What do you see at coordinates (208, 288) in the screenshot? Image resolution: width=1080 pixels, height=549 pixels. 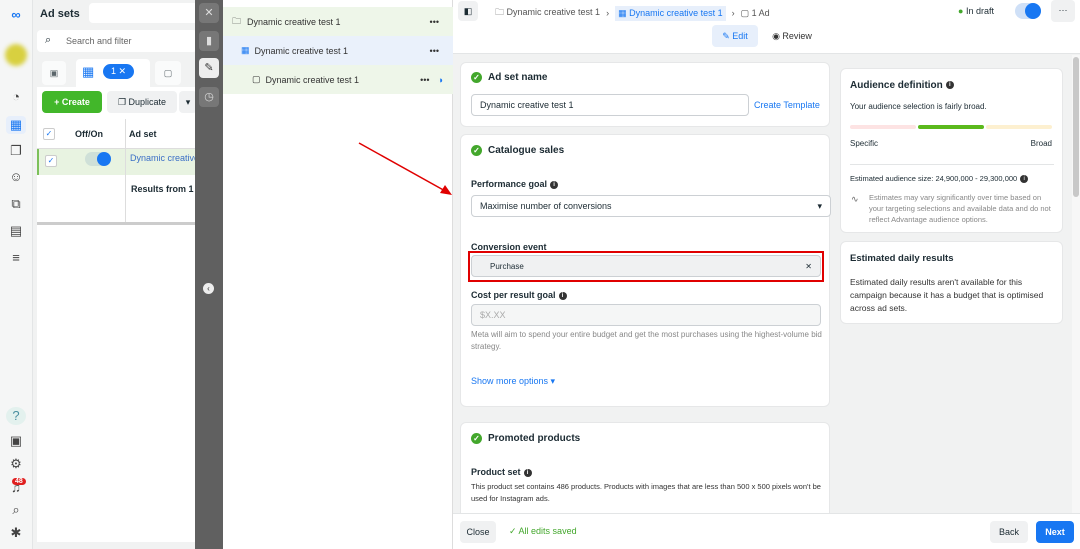 I see `collapse-chevron-icon: ‹` at bounding box center [208, 288].